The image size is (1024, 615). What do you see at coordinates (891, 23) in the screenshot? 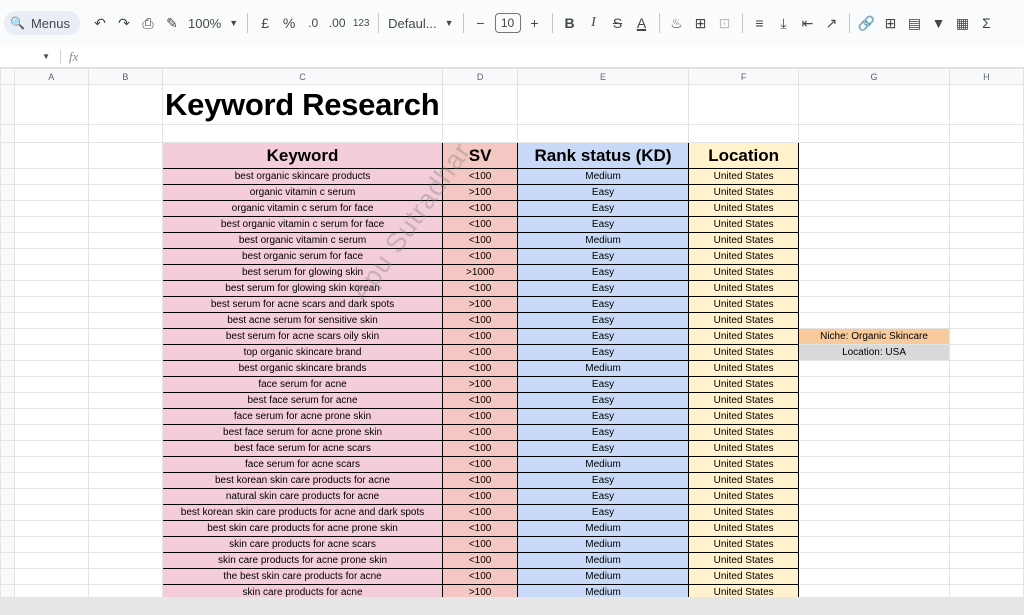
I see `comment-icon: ⊞` at bounding box center [891, 23].